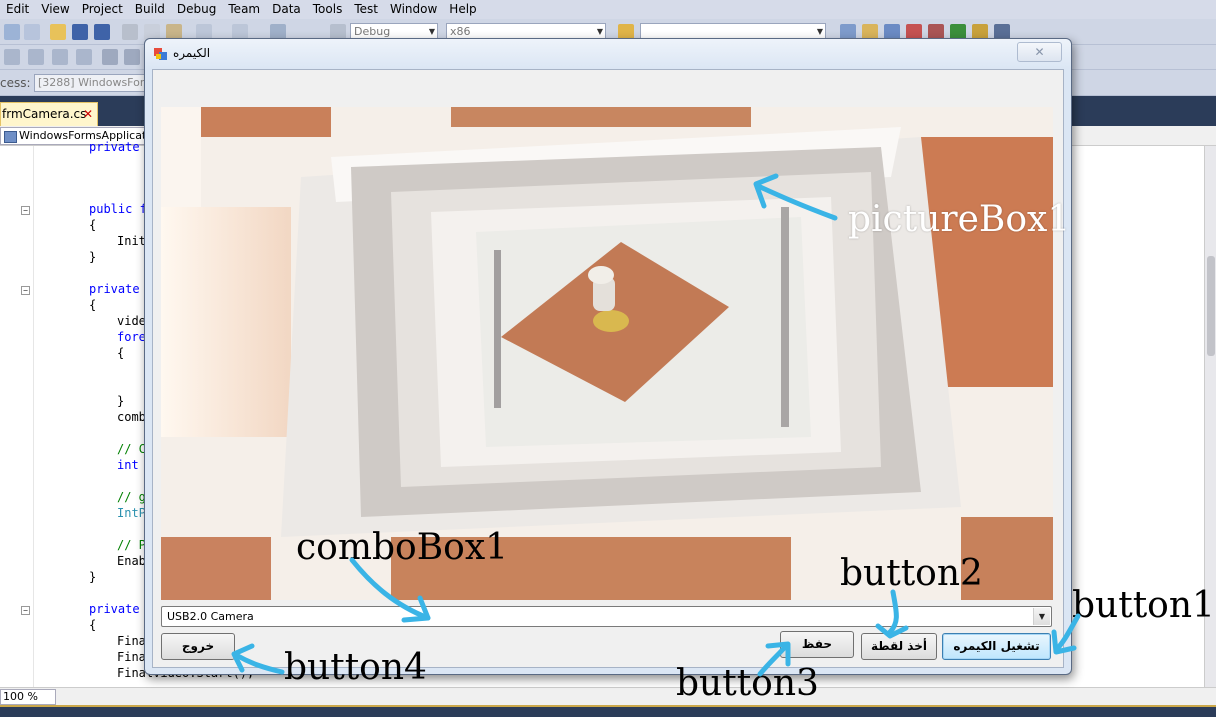 The image size is (1216, 717). I want to click on annotation-button3: button3, so click(747, 683).